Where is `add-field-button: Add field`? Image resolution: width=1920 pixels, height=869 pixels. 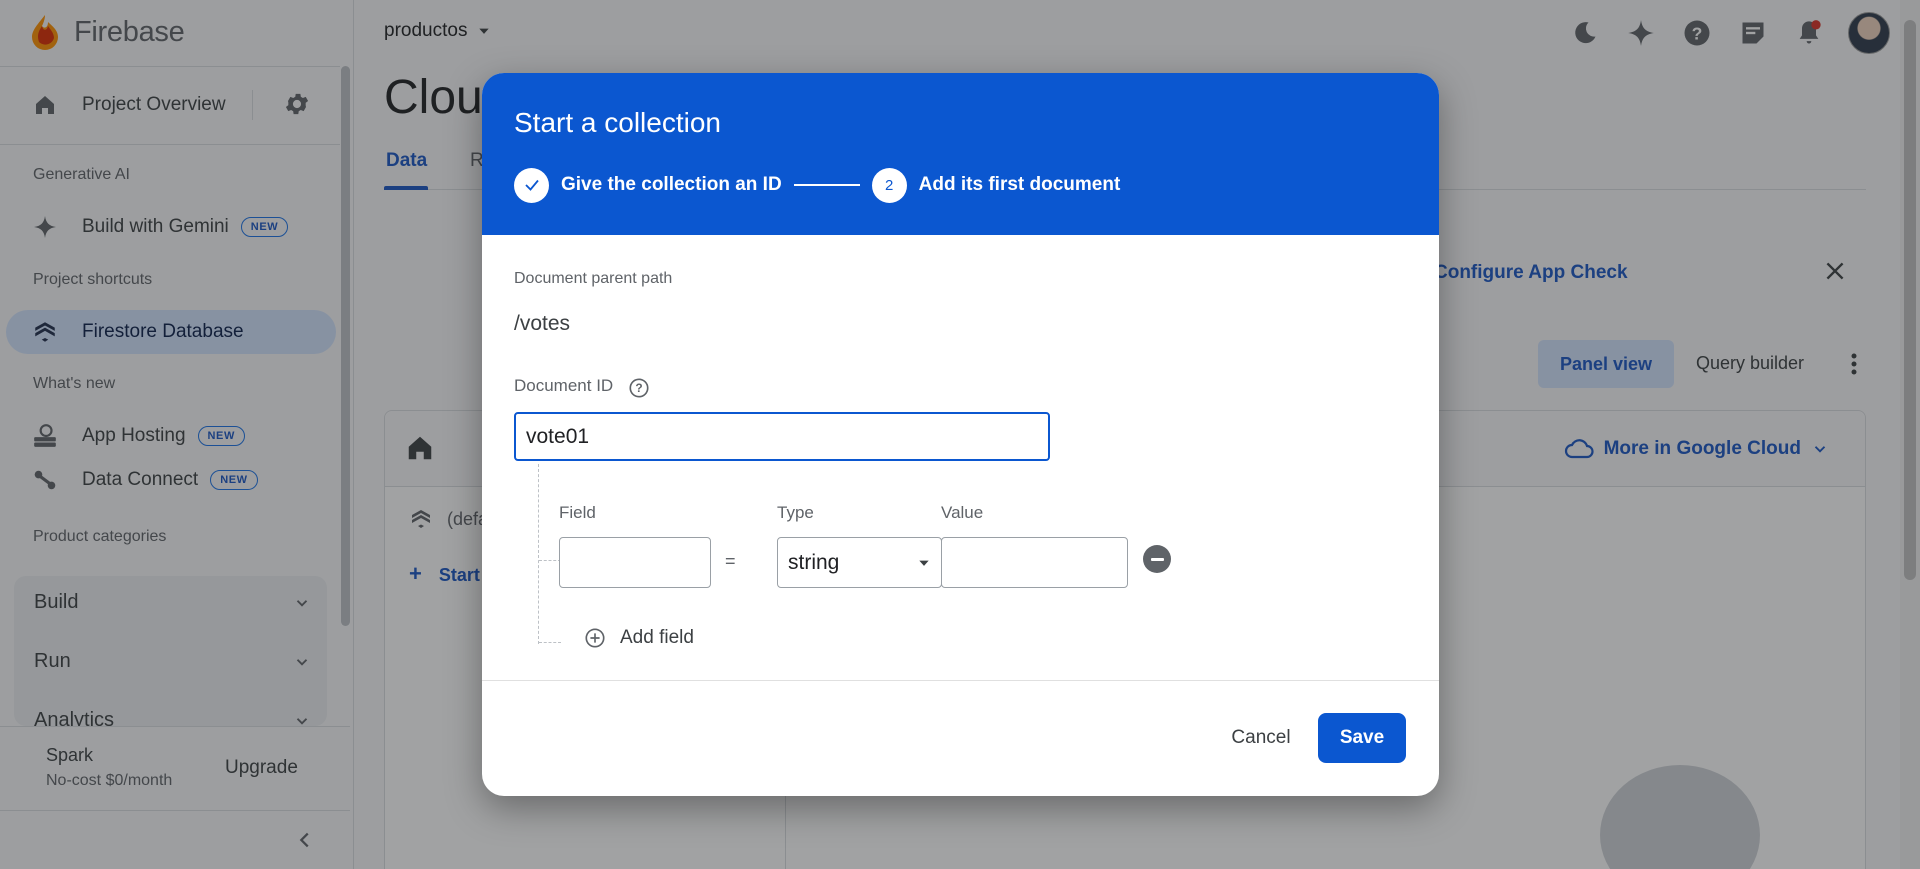
add-field-button: Add field is located at coordinates (639, 638).